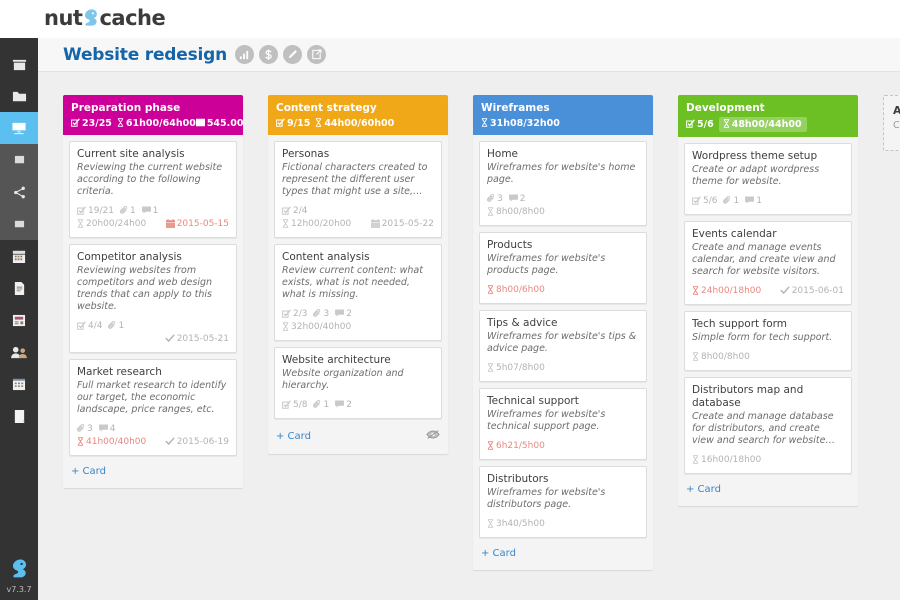  What do you see at coordinates (132, 211) in the screenshot?
I see `card-attachments-value: 1` at bounding box center [132, 211].